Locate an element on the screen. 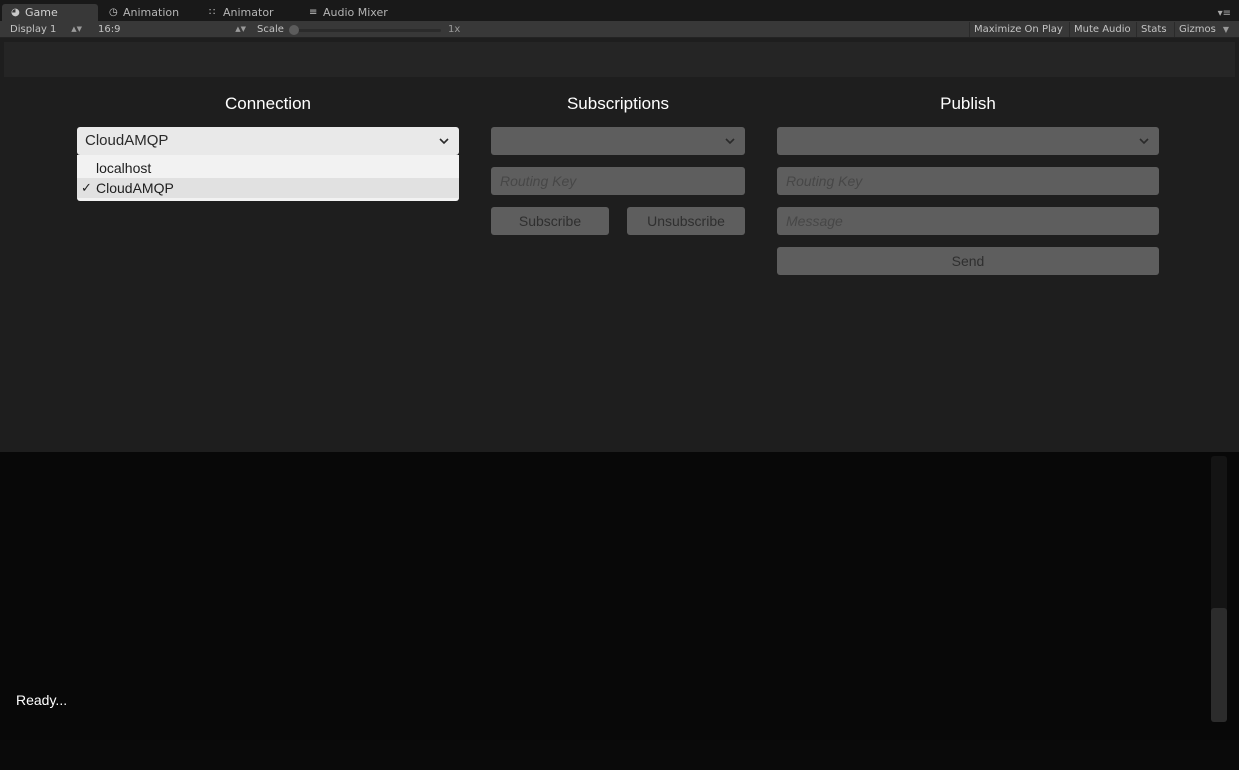 This screenshot has height=770, width=1239. scale-value: 1x is located at coordinates (454, 29).